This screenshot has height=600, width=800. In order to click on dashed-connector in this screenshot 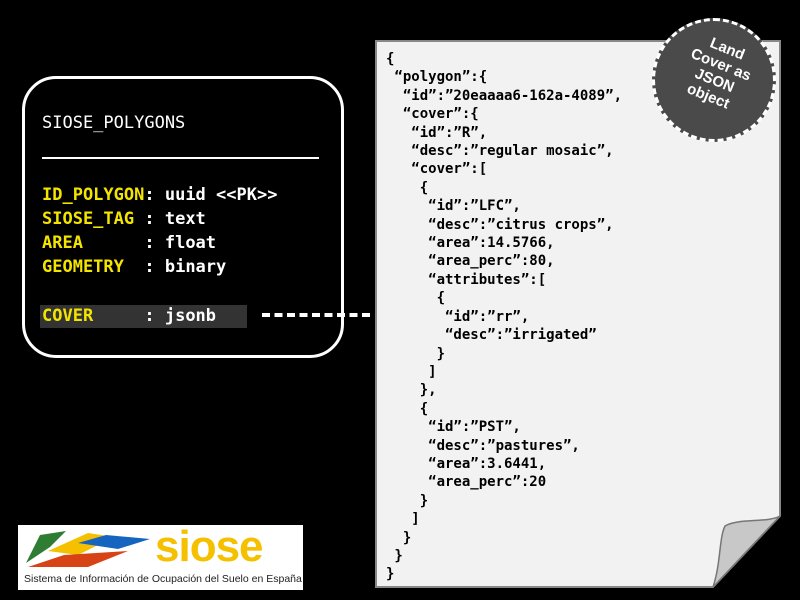, I will do `click(316, 315)`.